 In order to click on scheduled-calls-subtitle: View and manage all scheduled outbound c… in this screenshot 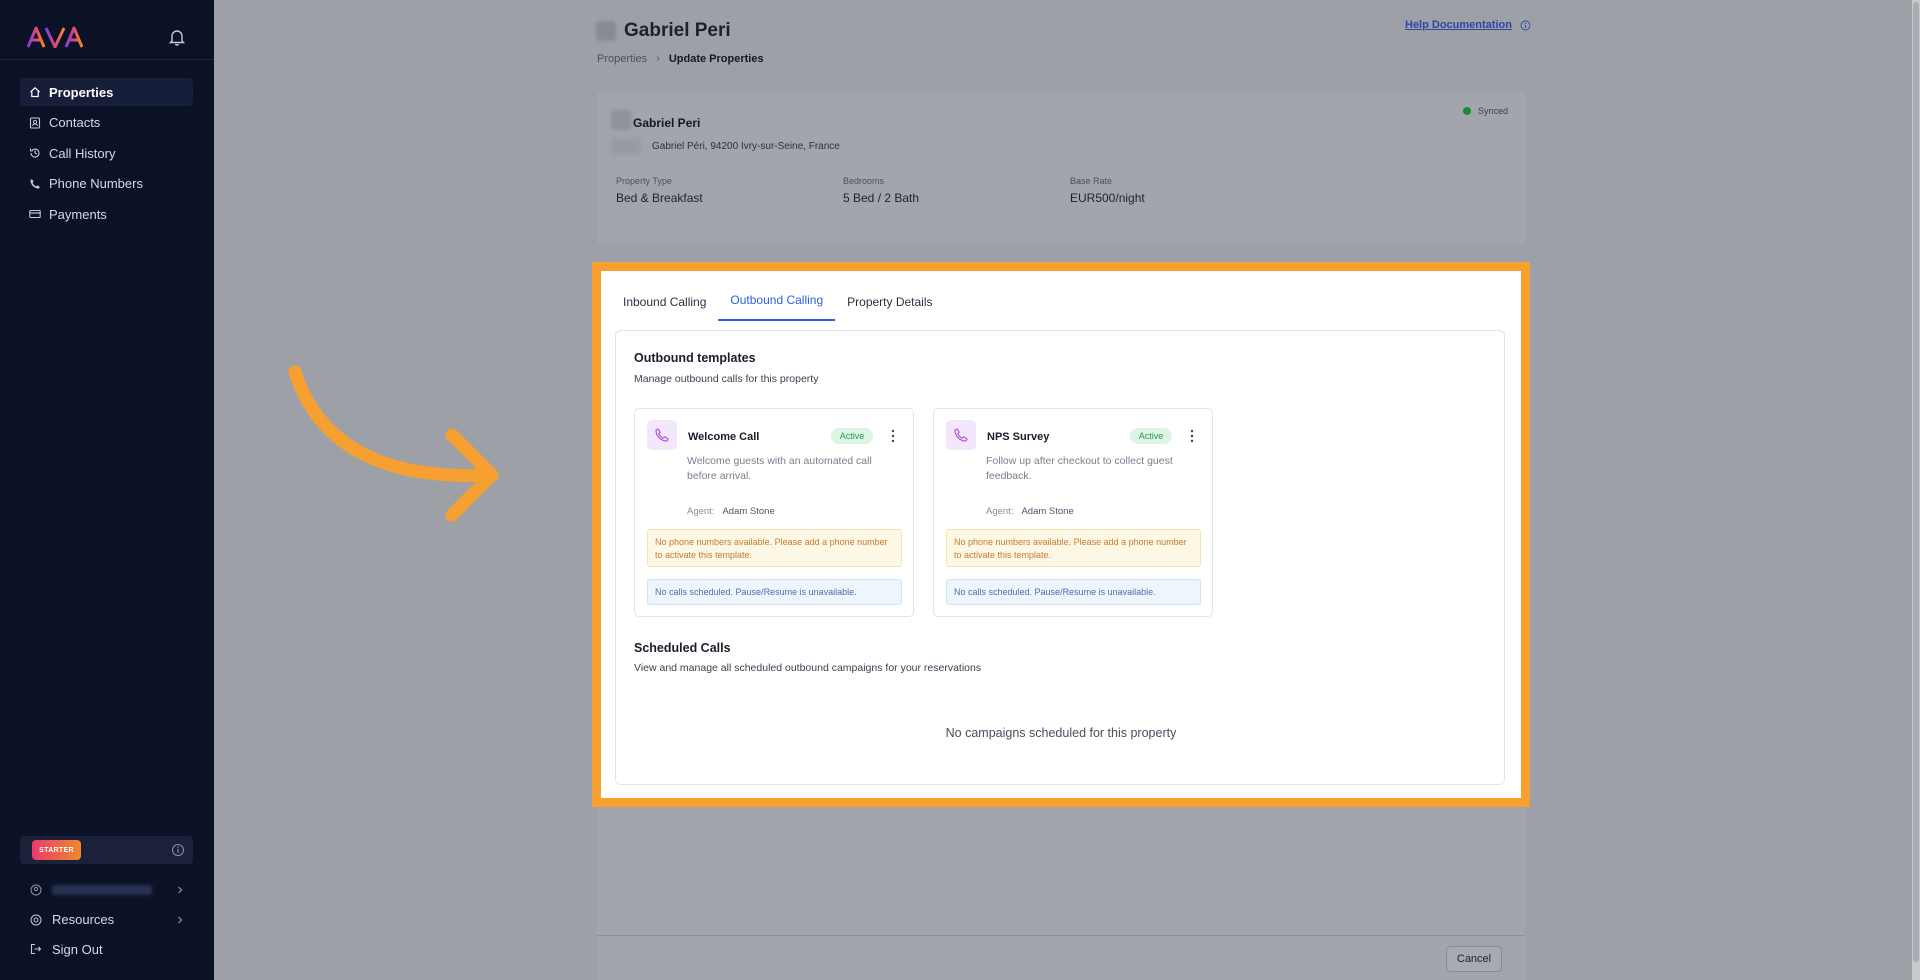, I will do `click(808, 668)`.